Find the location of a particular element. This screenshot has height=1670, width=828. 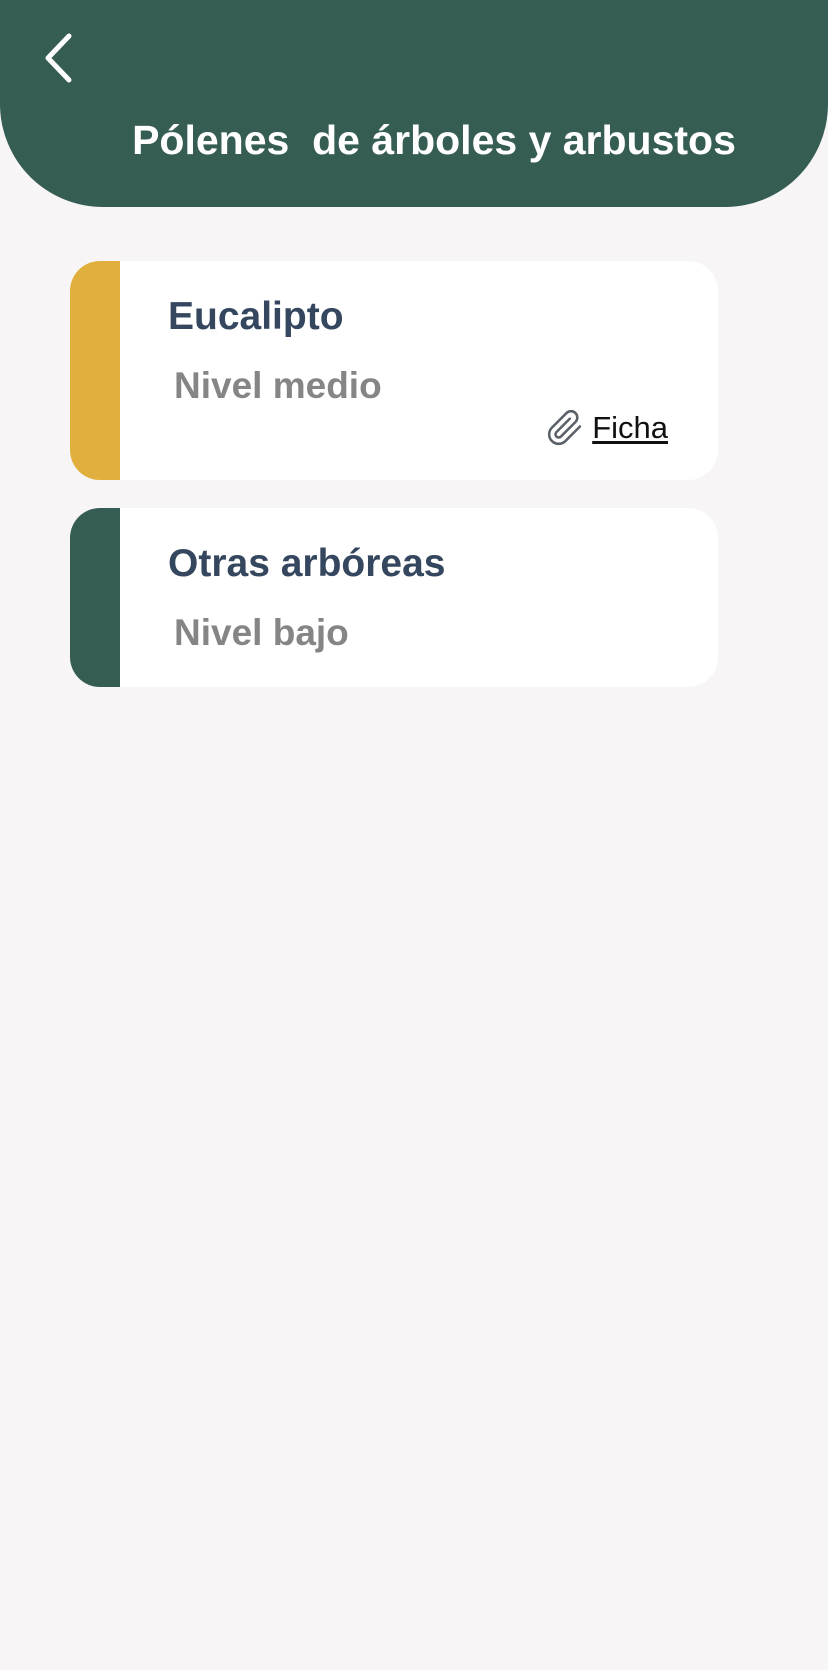

pollen-level: Nivel medio is located at coordinates (278, 385).